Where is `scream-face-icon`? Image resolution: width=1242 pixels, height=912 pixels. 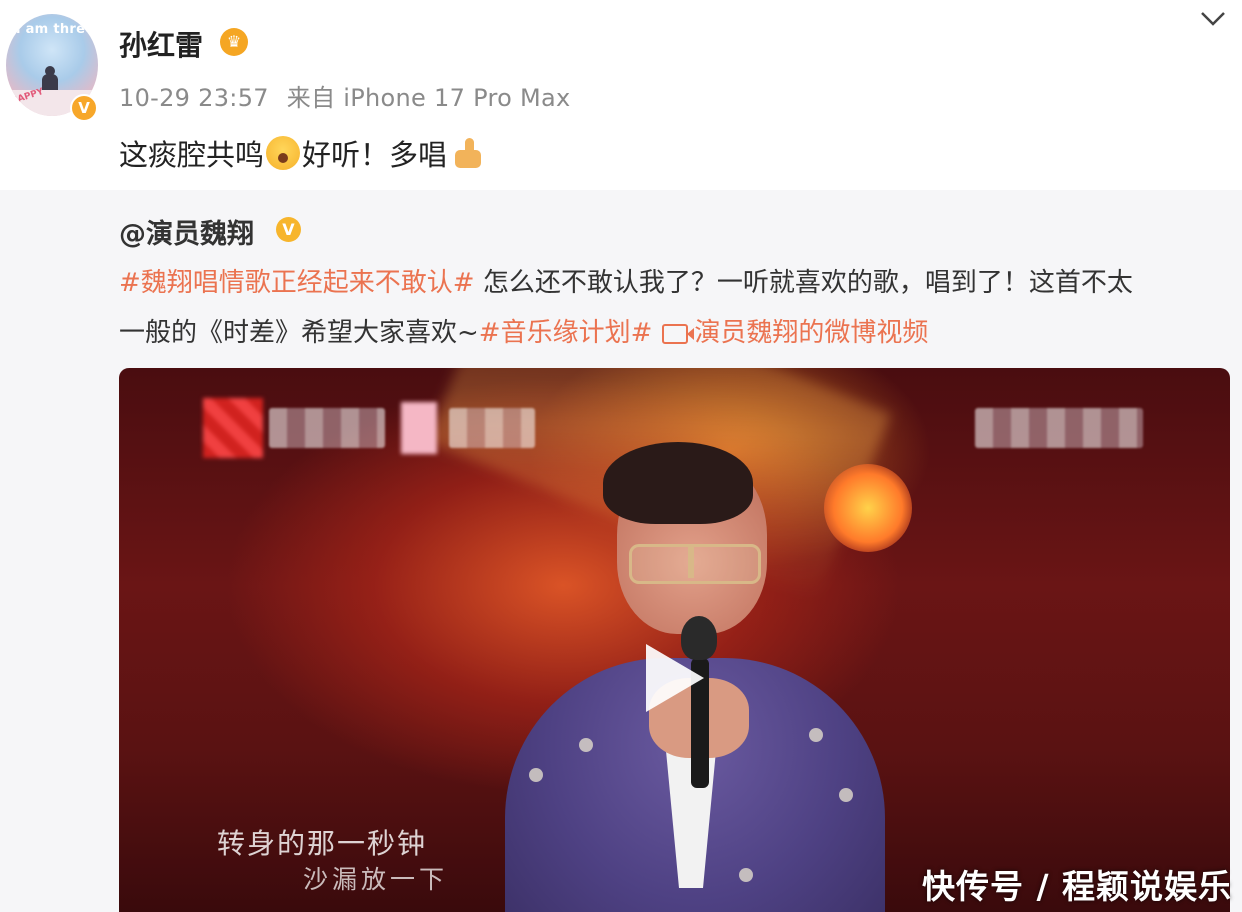
scream-face-icon is located at coordinates (283, 153).